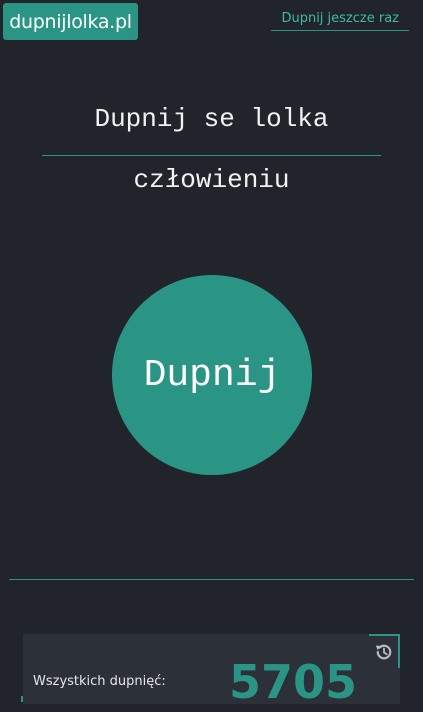 This screenshot has height=712, width=423. What do you see at coordinates (22, 699) in the screenshot?
I see `stats-card-corner-accent` at bounding box center [22, 699].